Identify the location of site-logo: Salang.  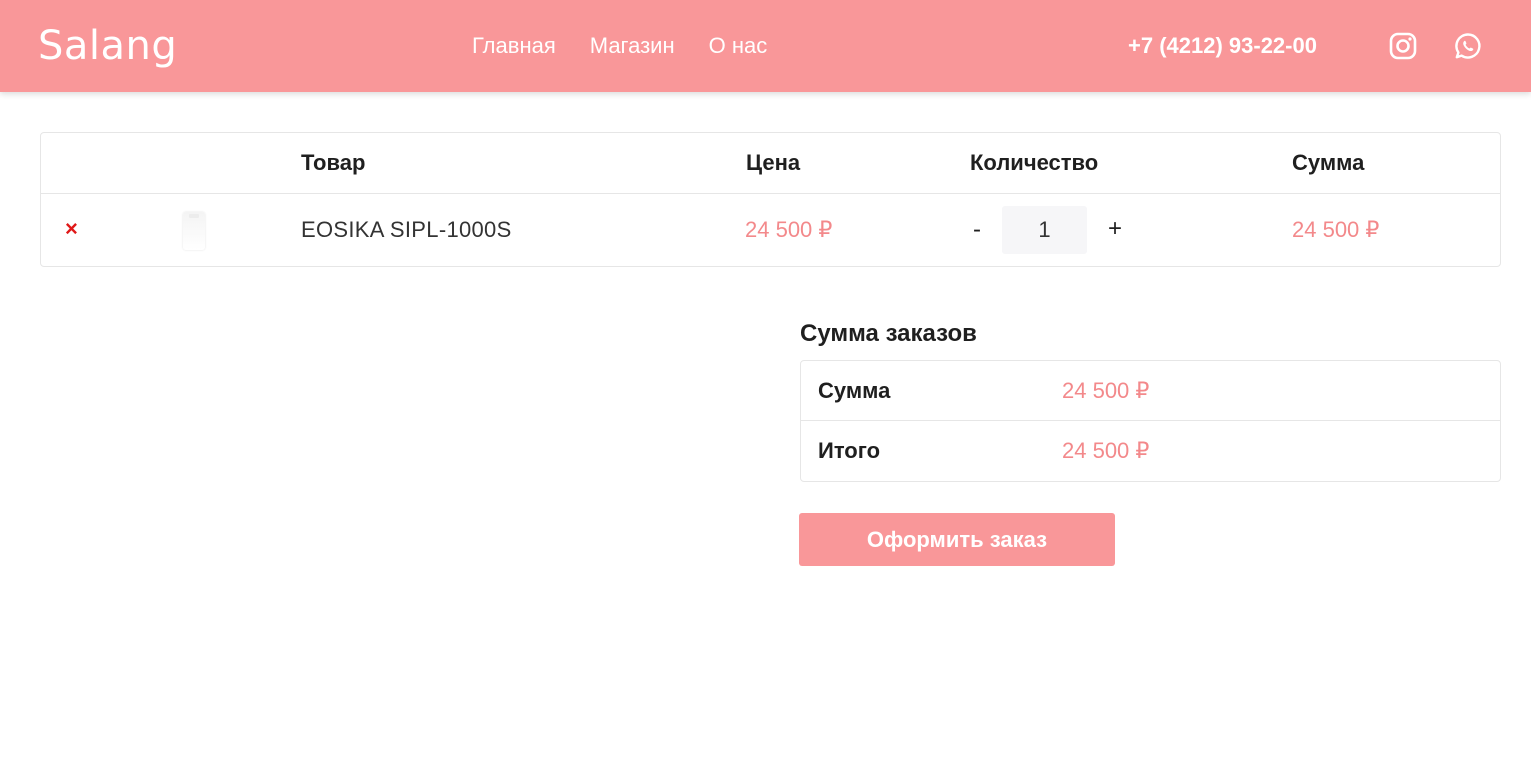
(107, 46).